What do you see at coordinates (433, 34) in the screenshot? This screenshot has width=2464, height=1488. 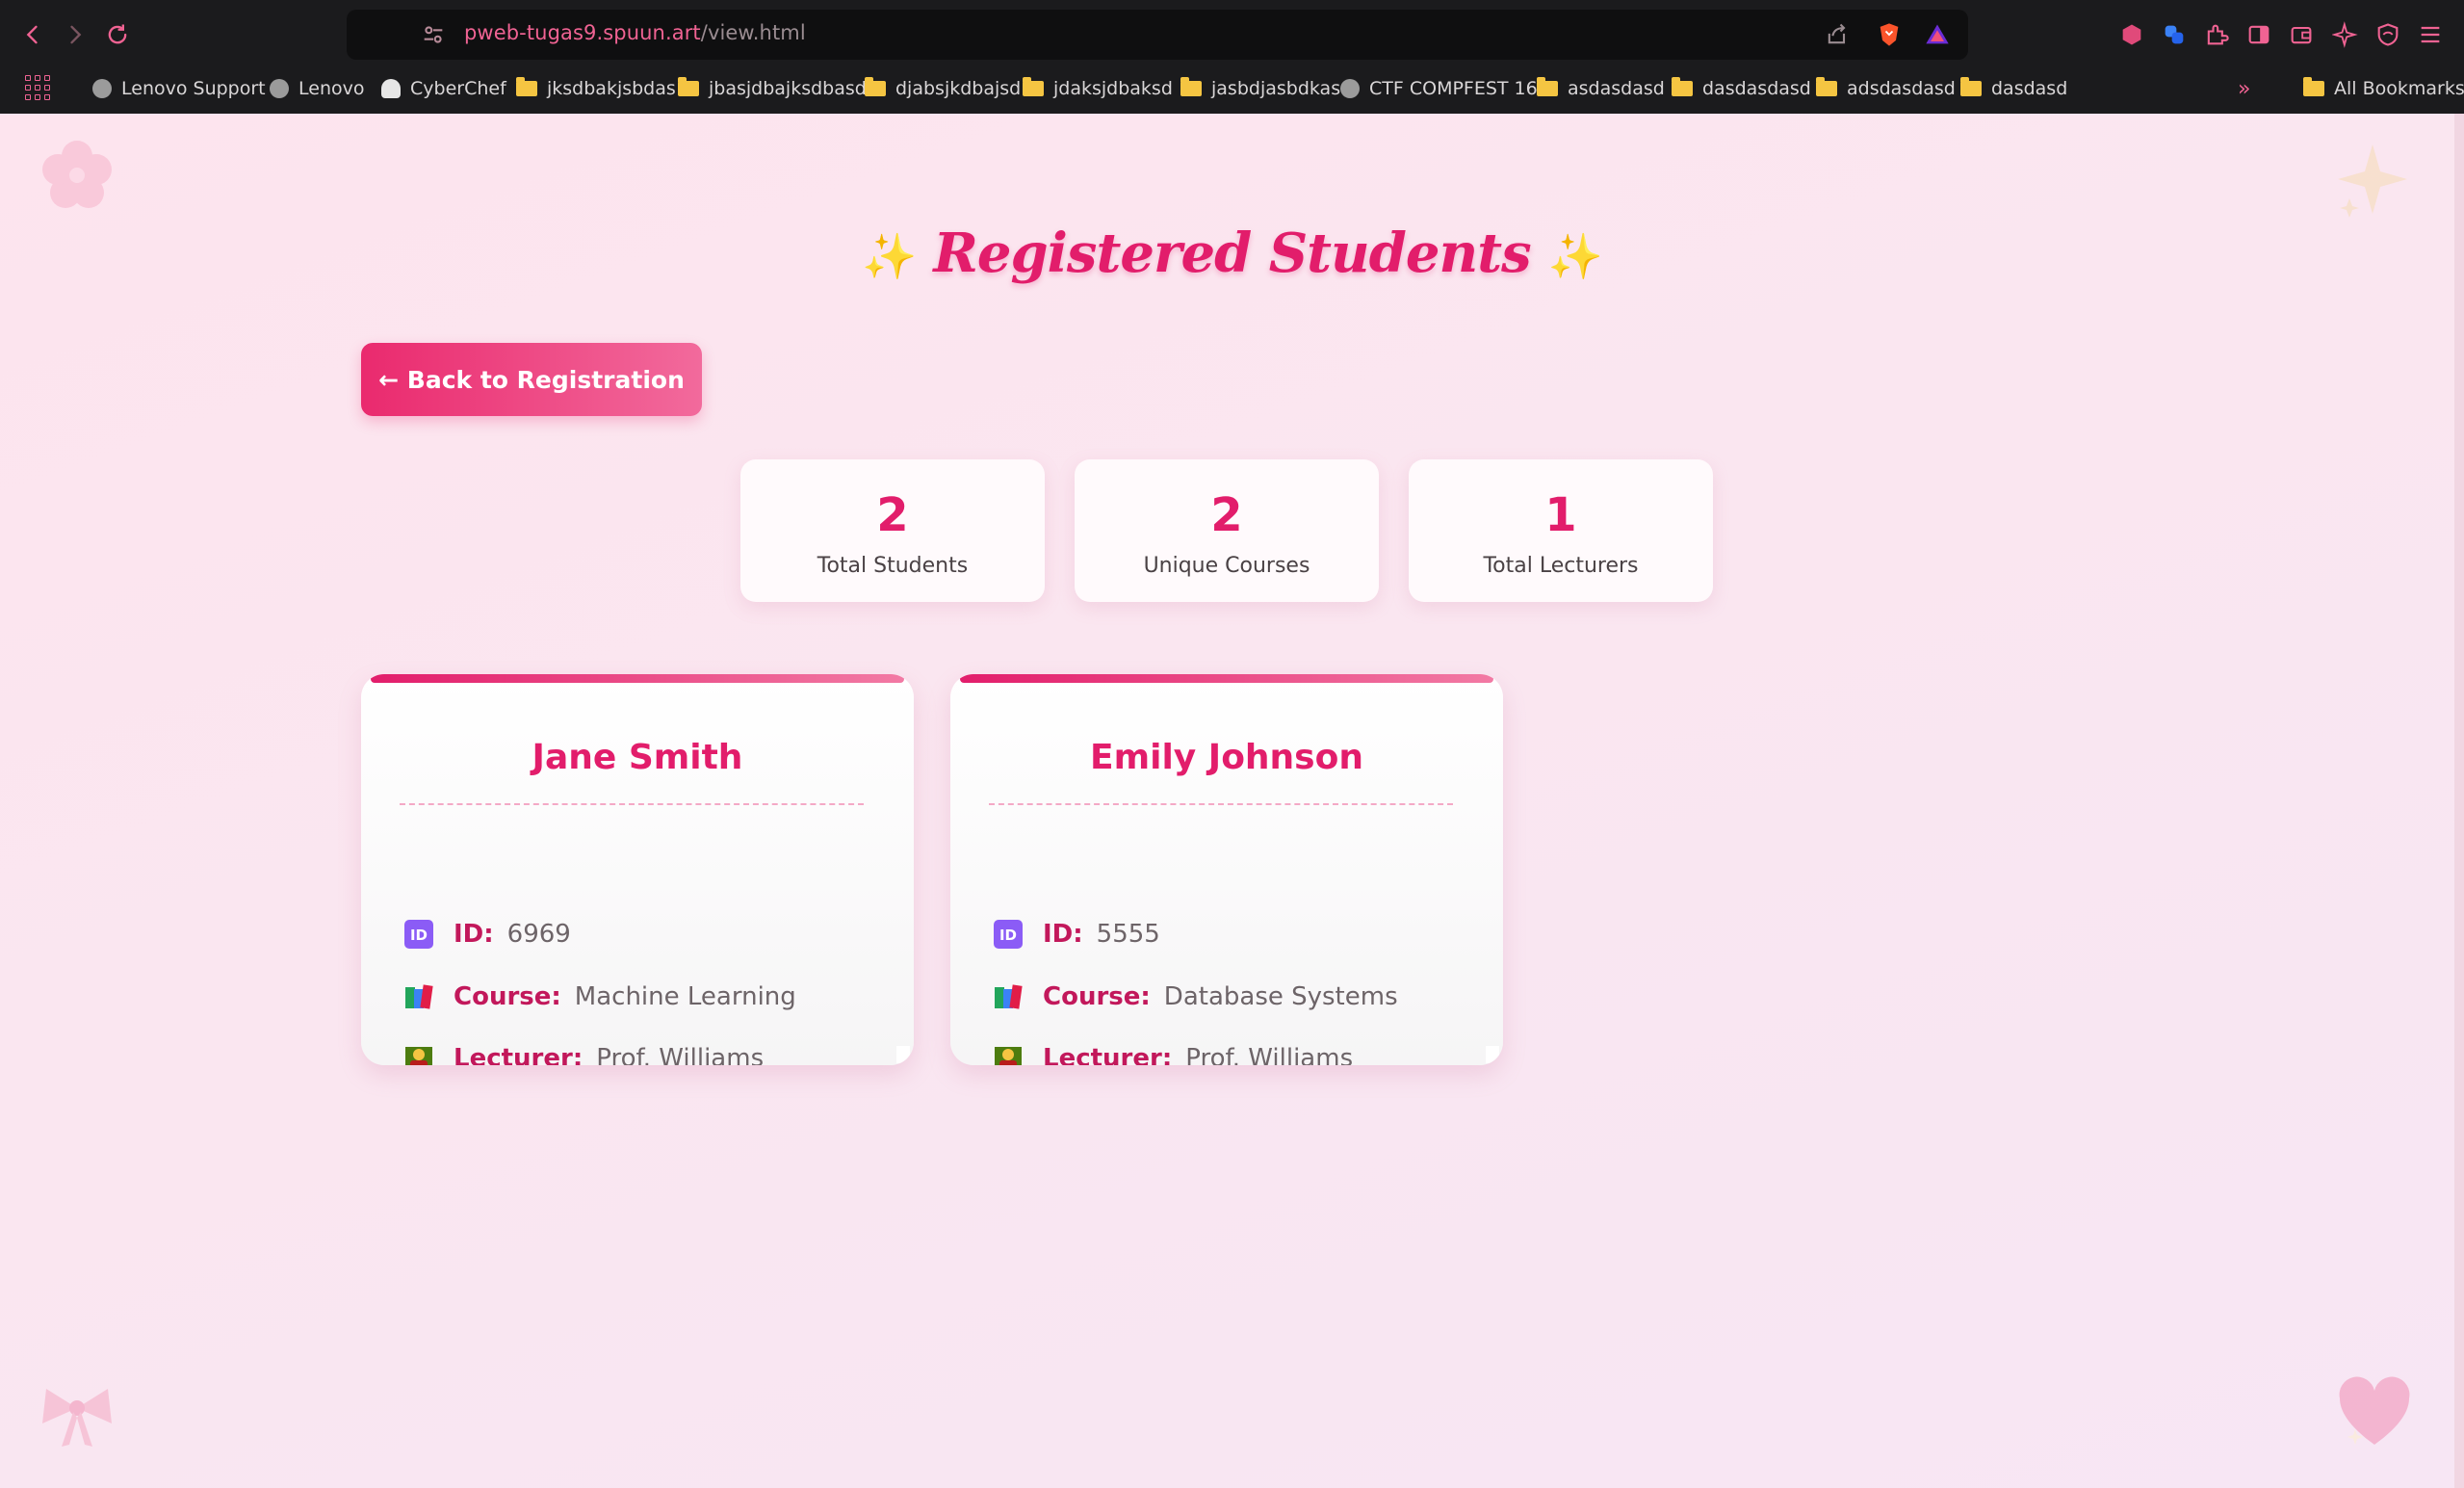 I see `site-info-icon` at bounding box center [433, 34].